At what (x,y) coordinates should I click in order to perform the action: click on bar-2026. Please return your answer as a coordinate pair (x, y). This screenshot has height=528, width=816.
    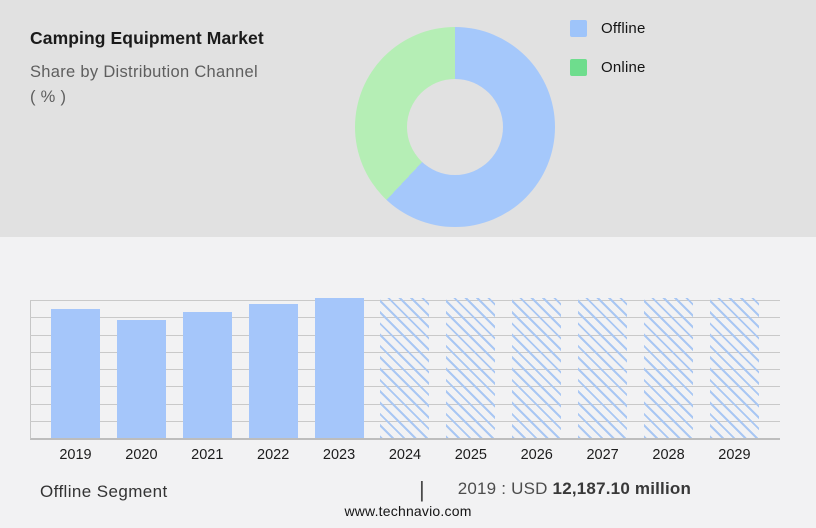
    Looking at the image, I should click on (537, 368).